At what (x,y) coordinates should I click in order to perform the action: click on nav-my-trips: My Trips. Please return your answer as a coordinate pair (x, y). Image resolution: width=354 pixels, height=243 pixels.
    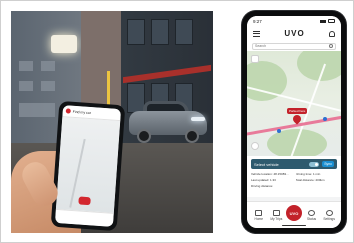
    Looking at the image, I should click on (276, 215).